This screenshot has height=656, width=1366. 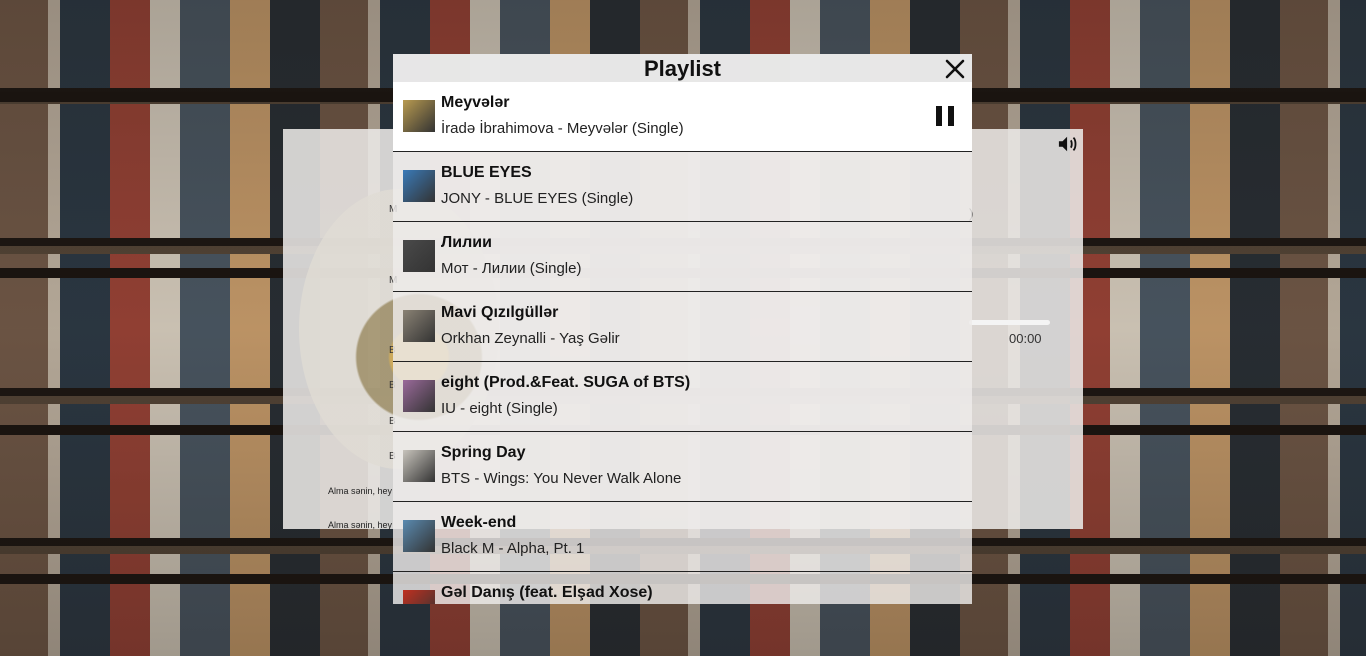 What do you see at coordinates (511, 268) in the screenshot?
I see `track-subtitle: Мот - Лилии (Single)` at bounding box center [511, 268].